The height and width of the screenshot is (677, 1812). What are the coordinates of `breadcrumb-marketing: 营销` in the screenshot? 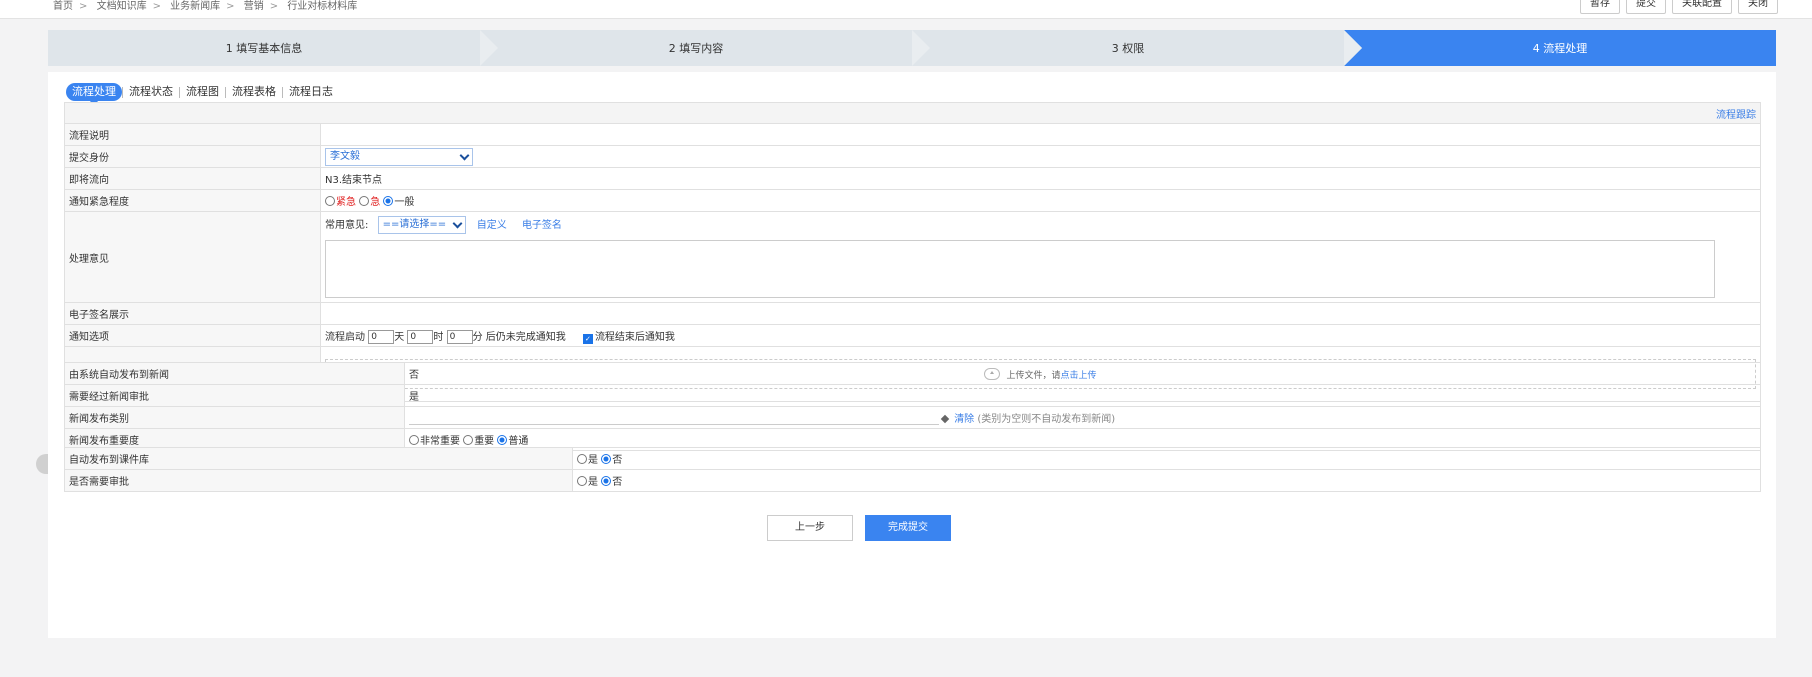 It's located at (254, 6).